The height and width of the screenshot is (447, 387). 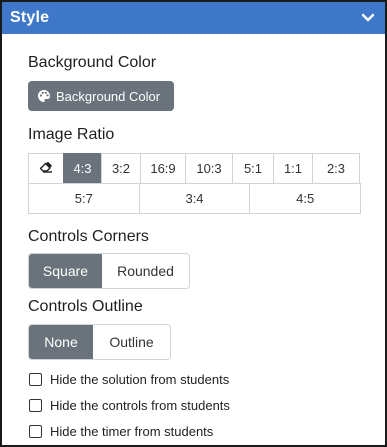 I want to click on eraser-icon, so click(x=46, y=168).